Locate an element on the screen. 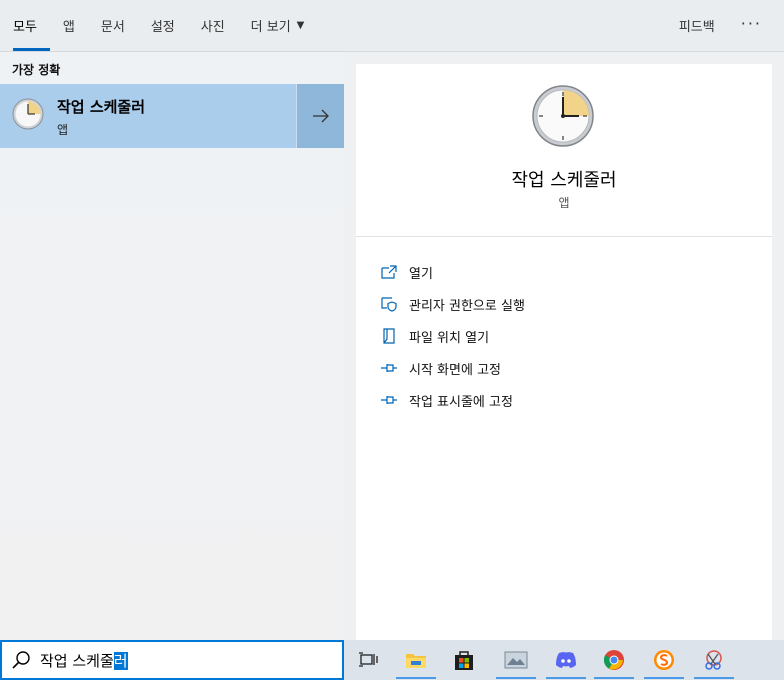 This screenshot has width=784, height=680. action-run-as-admin: 관리자 권한으로 실행 is located at coordinates (452, 304).